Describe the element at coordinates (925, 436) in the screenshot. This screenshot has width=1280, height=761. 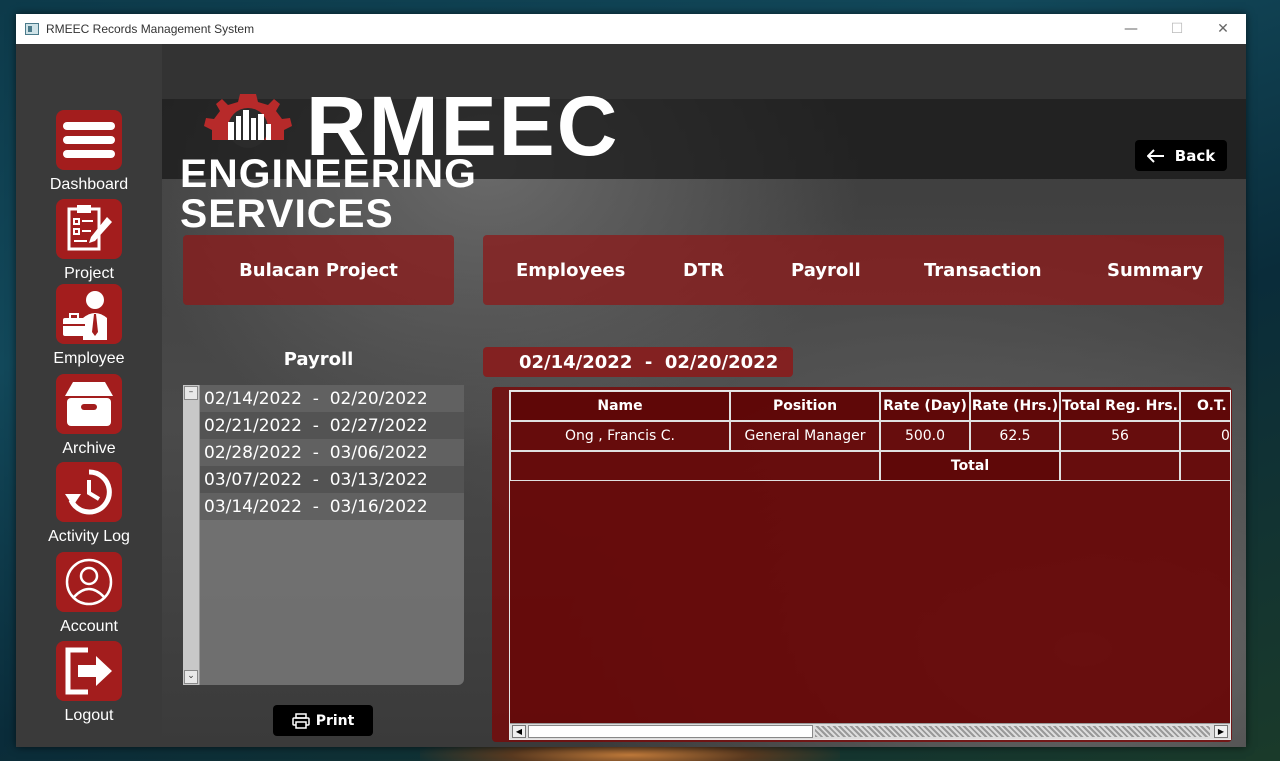
I see `table-cell: 500.0` at that location.